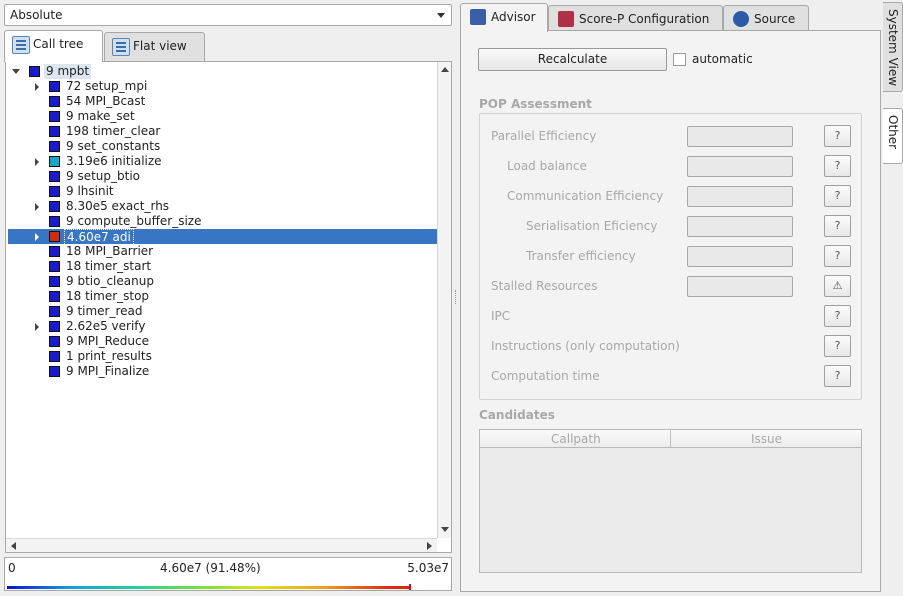  Describe the element at coordinates (775, 19) in the screenshot. I see `tab-source-label: Source` at that location.